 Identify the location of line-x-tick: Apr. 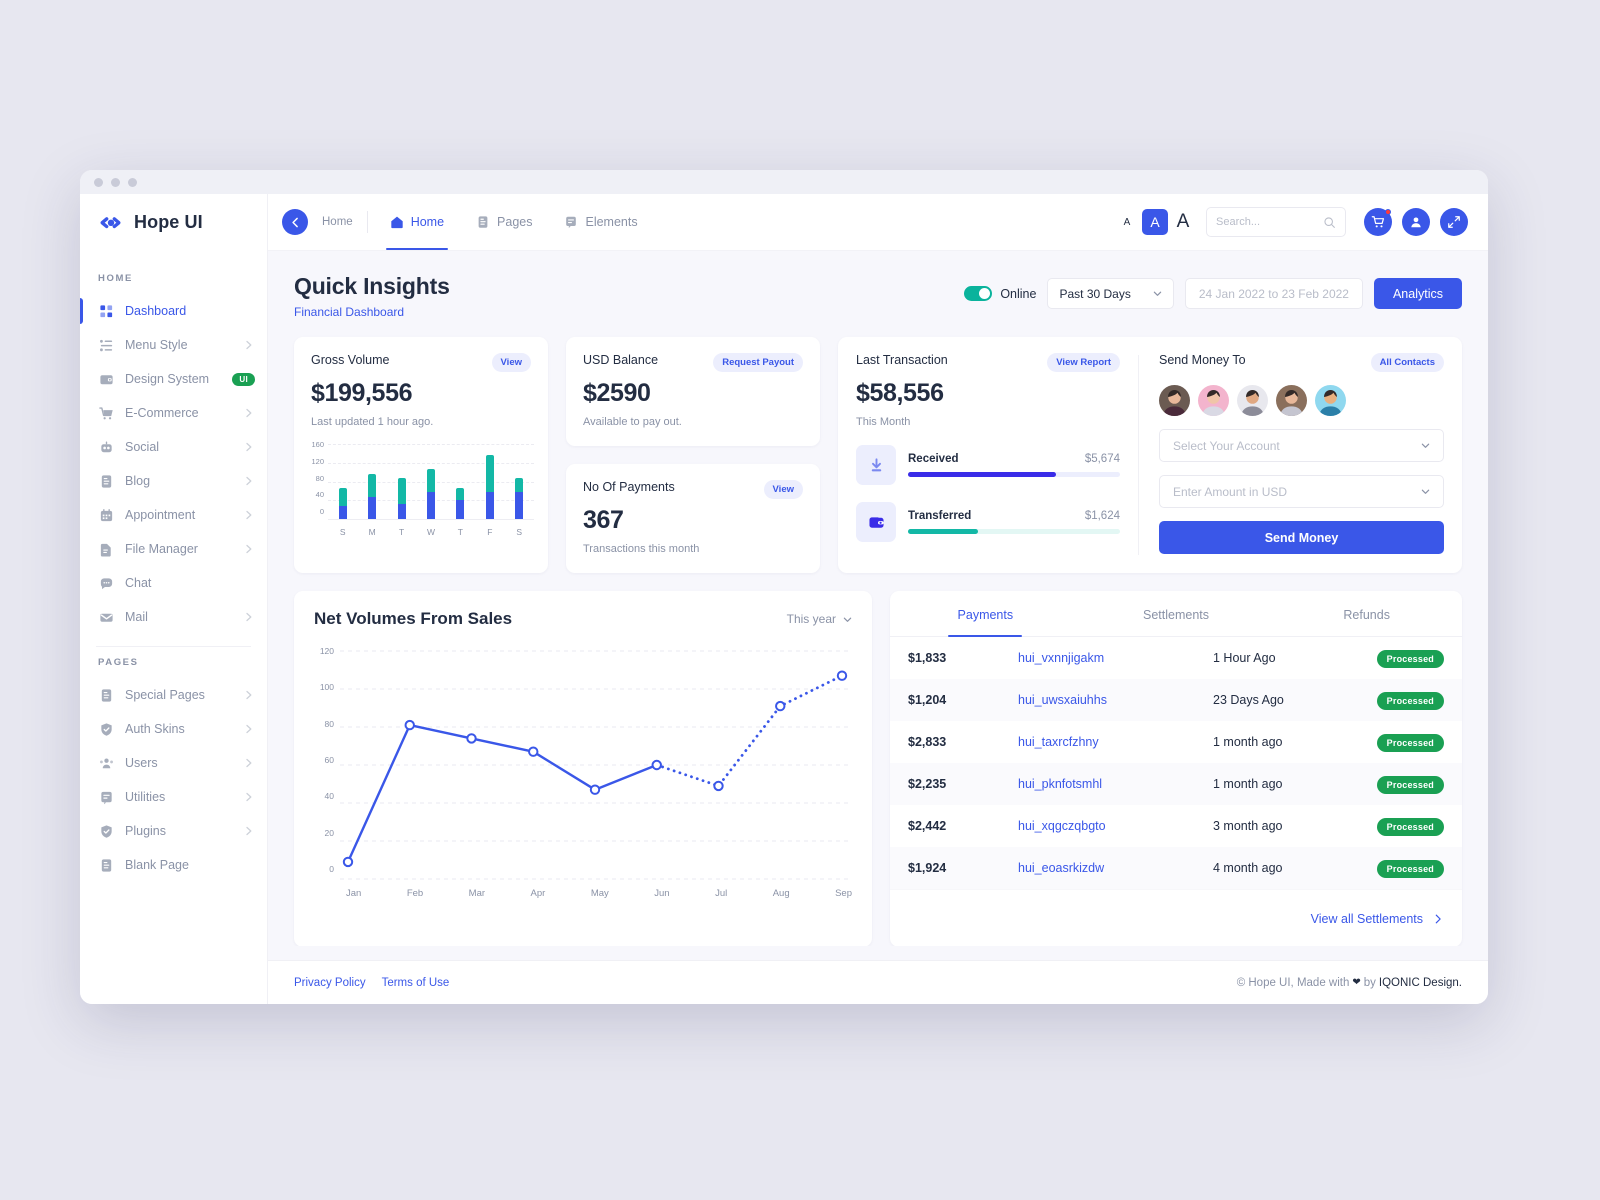
(538, 893).